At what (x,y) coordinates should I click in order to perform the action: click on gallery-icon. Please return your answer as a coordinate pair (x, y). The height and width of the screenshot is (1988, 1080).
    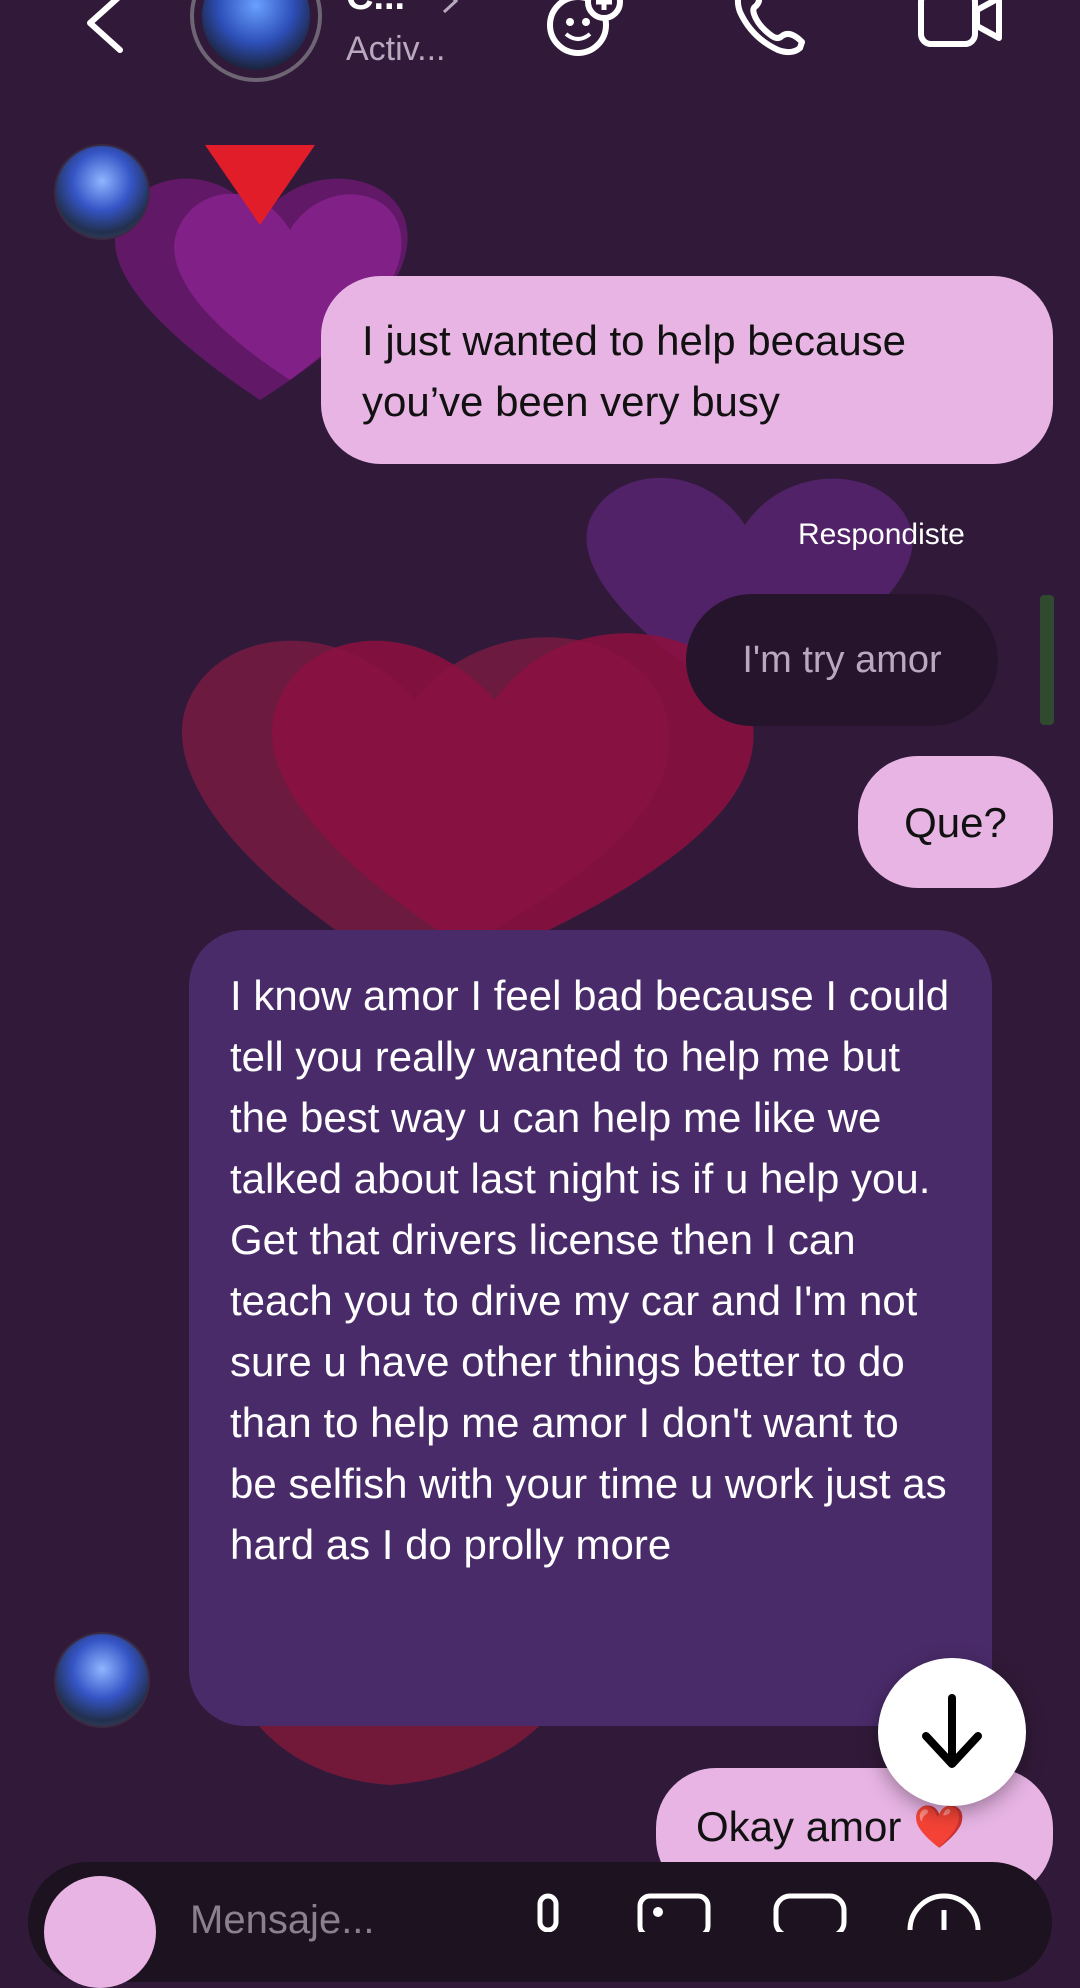
    Looking at the image, I should click on (674, 1912).